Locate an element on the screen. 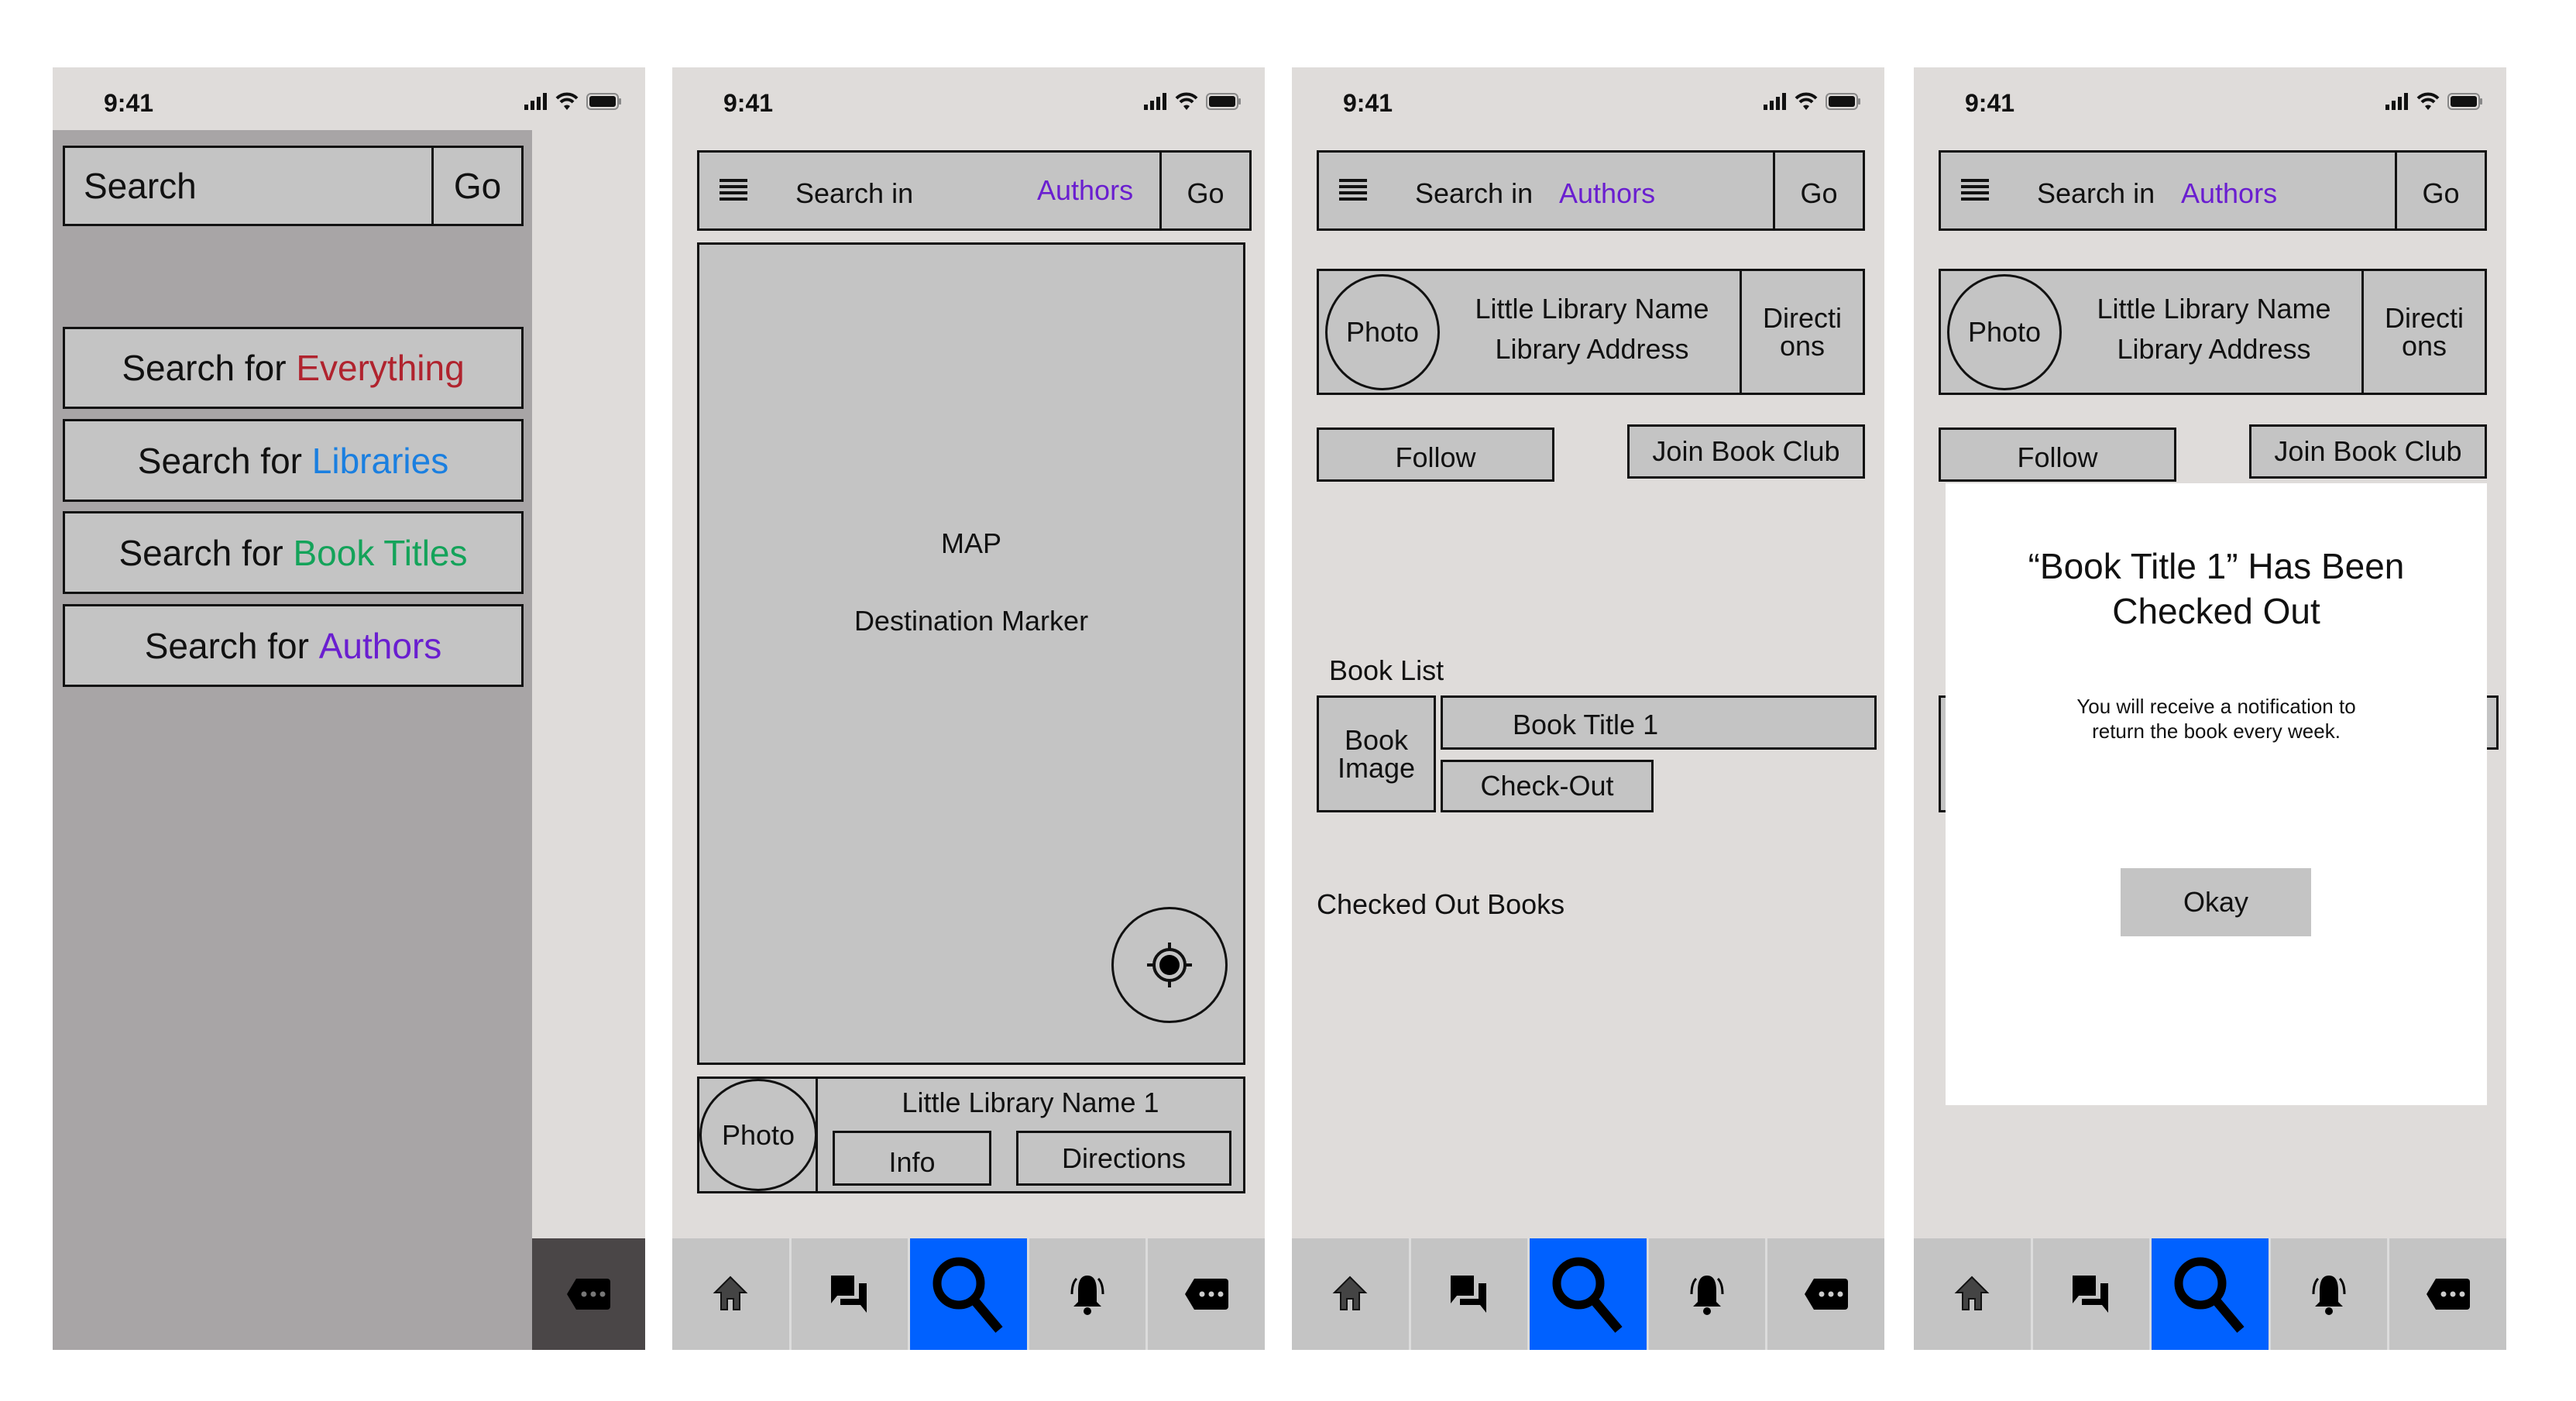 Image resolution: width=2576 pixels, height=1401 pixels. directions-button-label: Directions is located at coordinates (1124, 1158).